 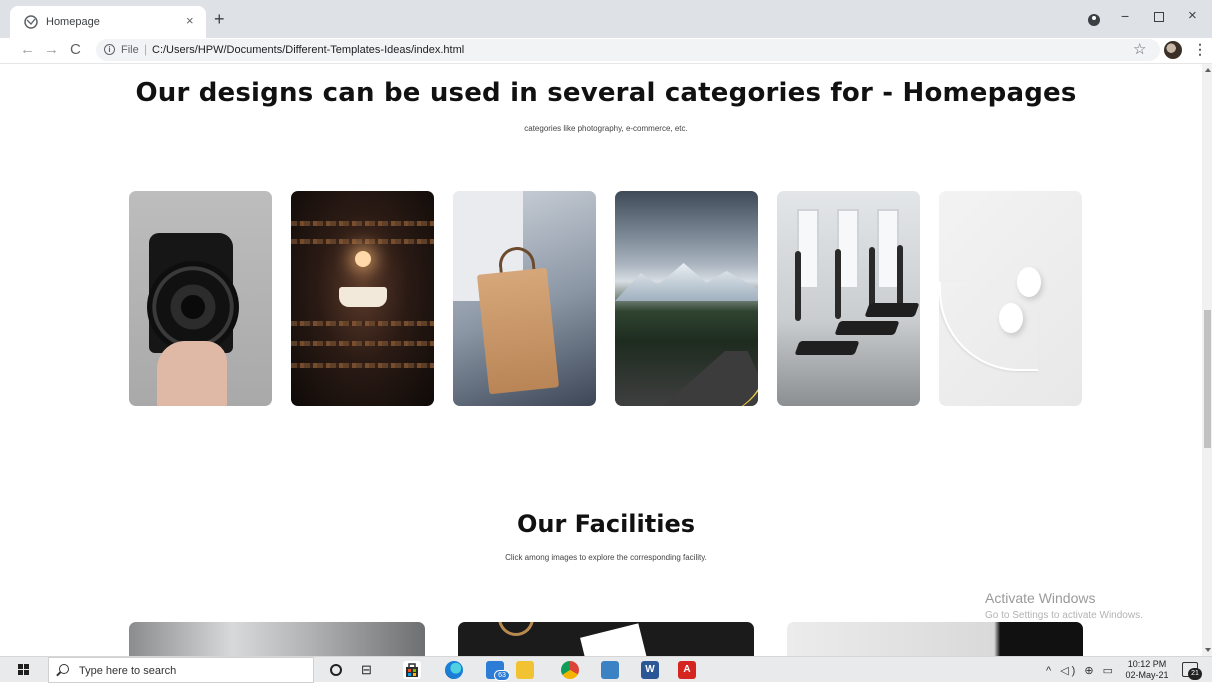 What do you see at coordinates (686, 282) in the screenshot?
I see `mountains` at bounding box center [686, 282].